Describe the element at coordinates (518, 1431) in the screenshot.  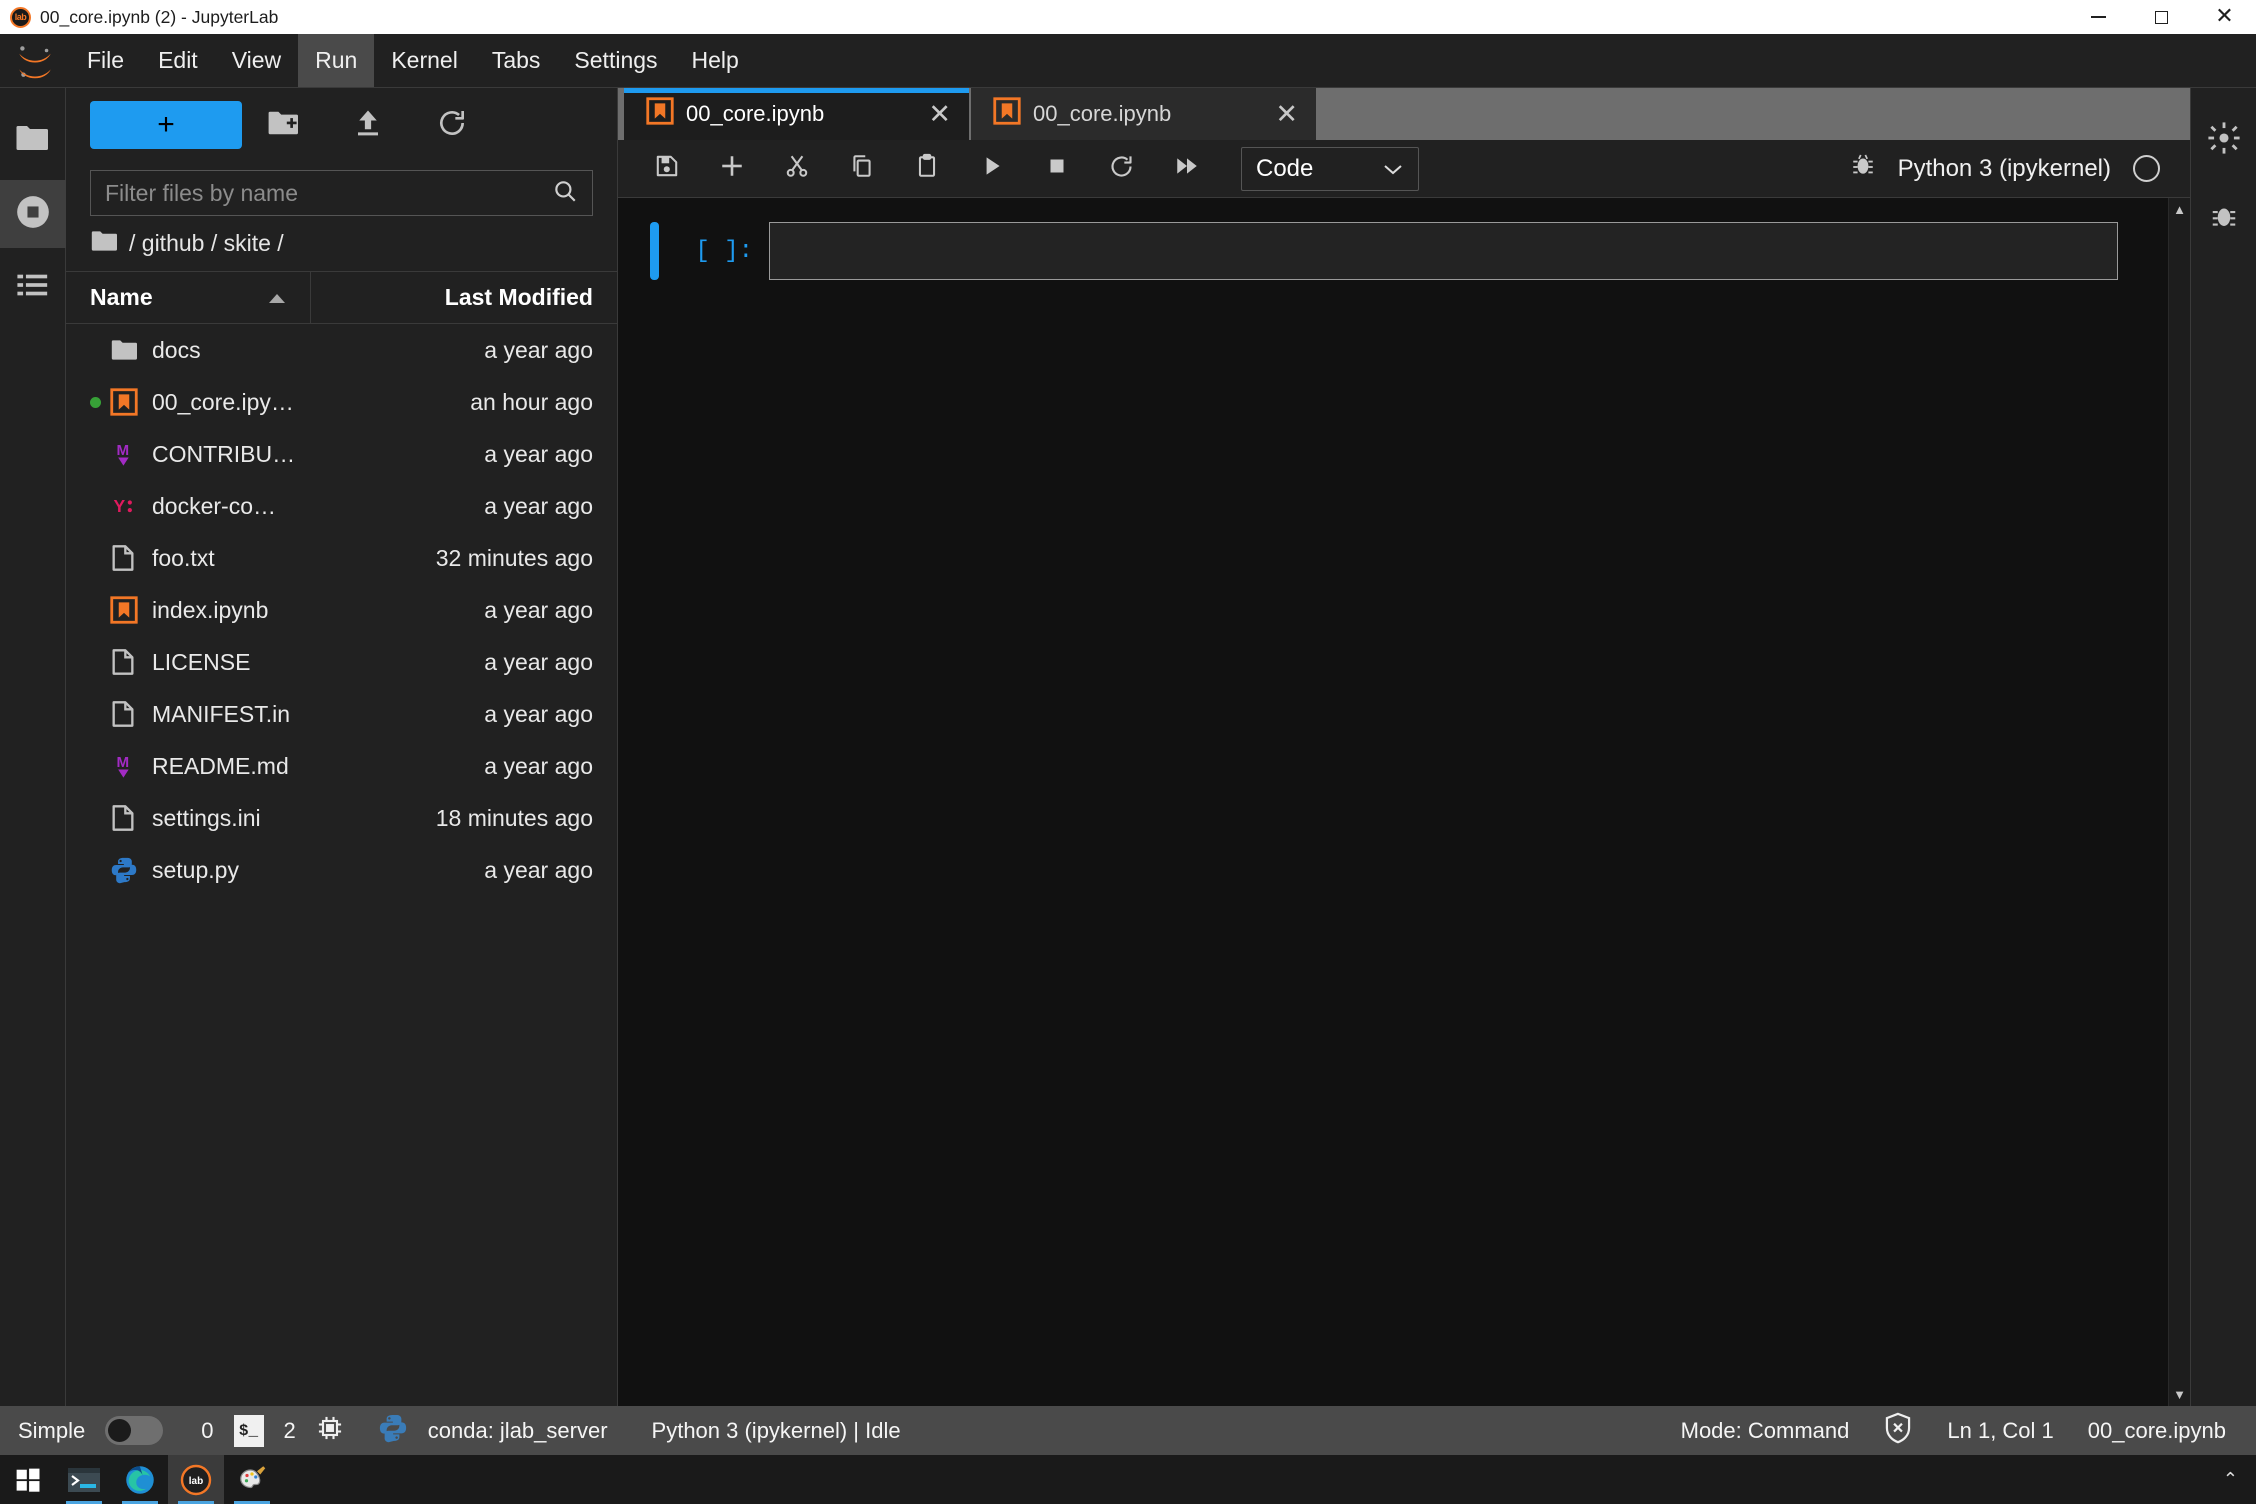
I see `conda-env-label: conda: jlab_server` at that location.